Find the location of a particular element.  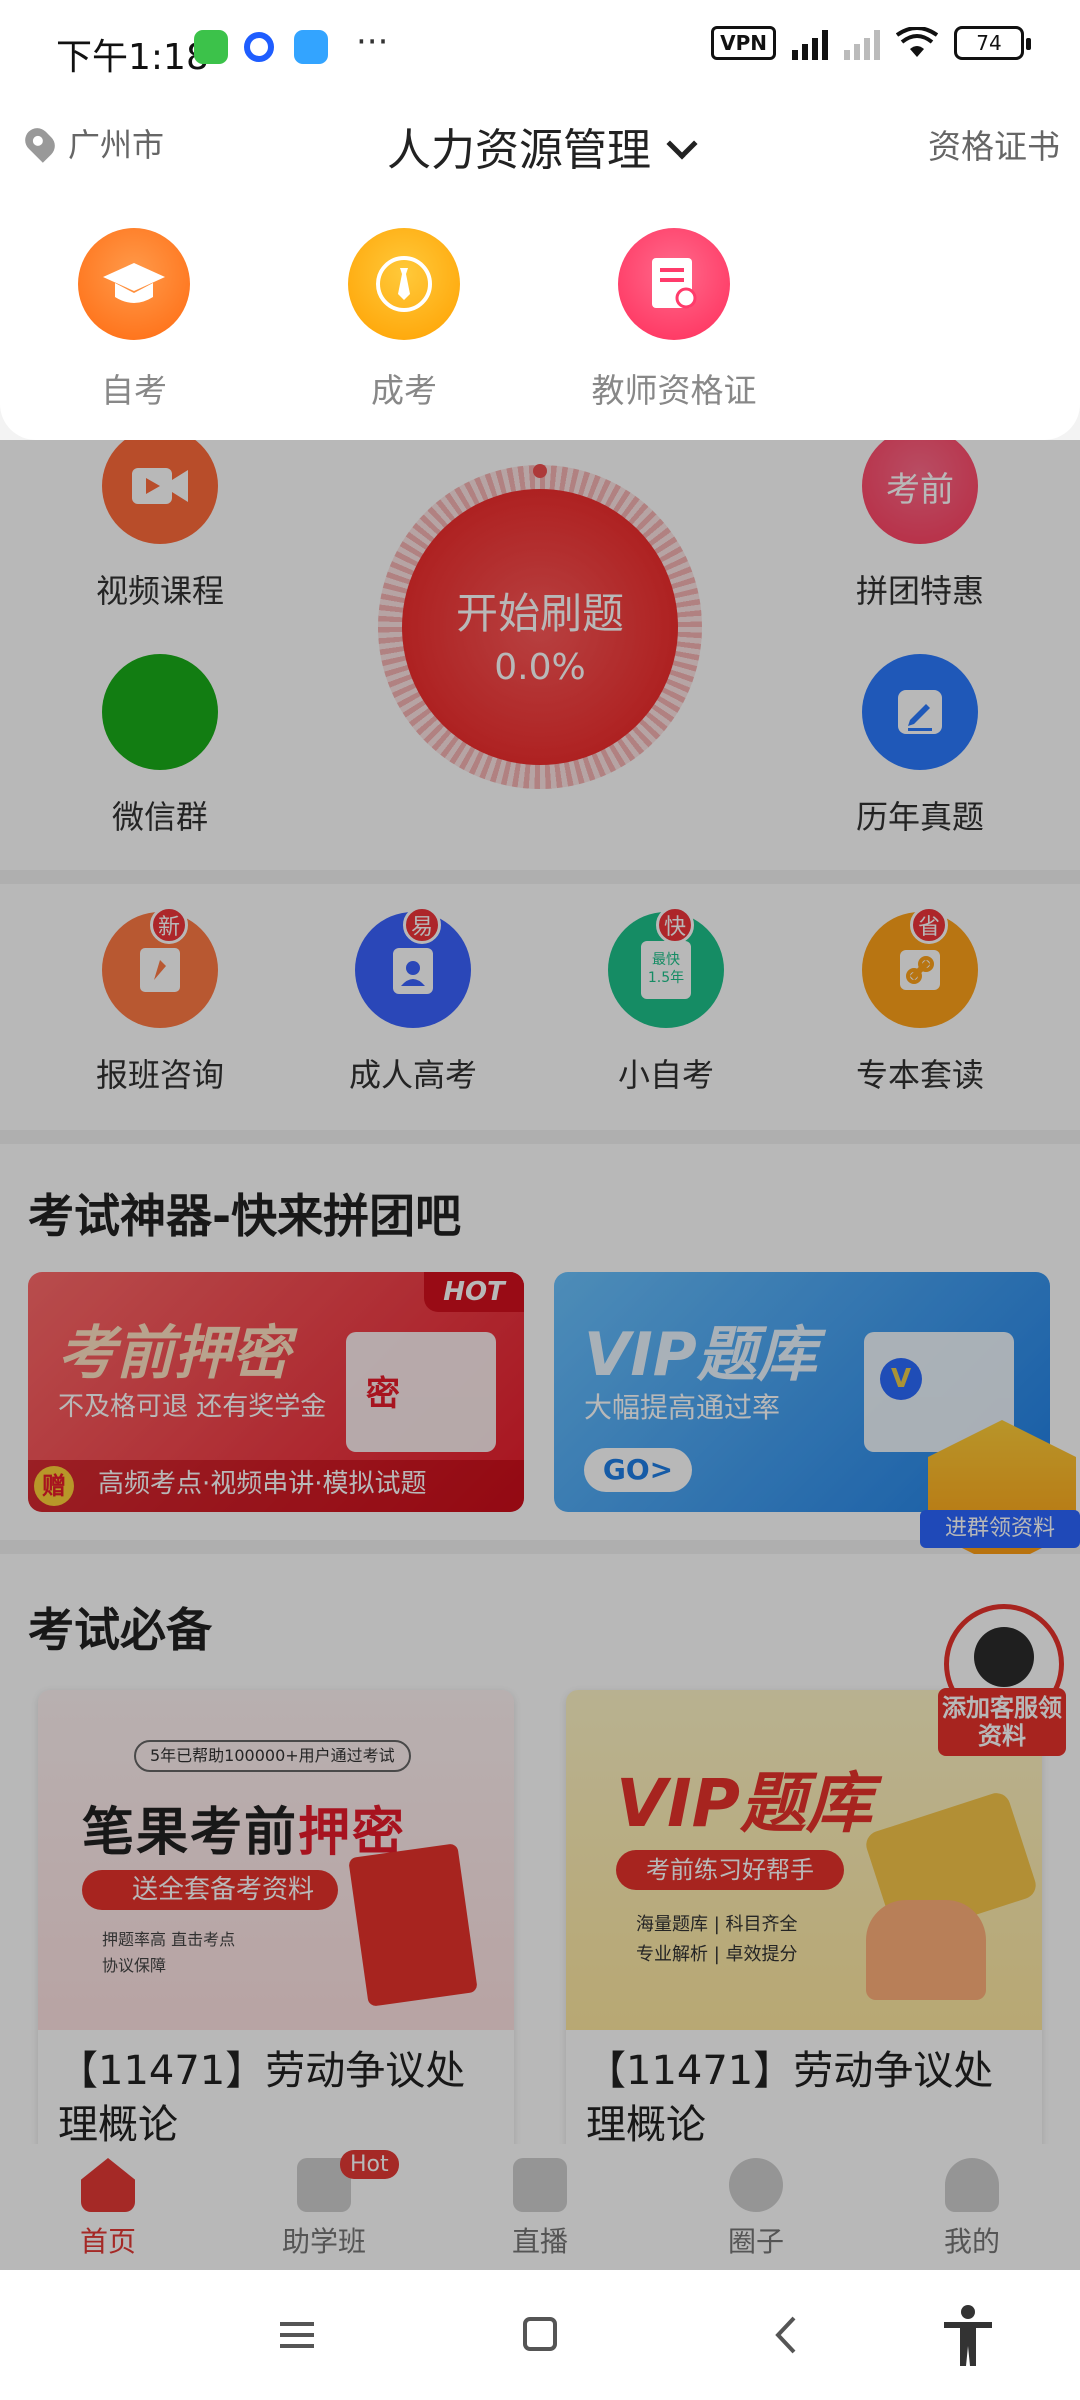

system-nav-bar is located at coordinates (540, 2335).